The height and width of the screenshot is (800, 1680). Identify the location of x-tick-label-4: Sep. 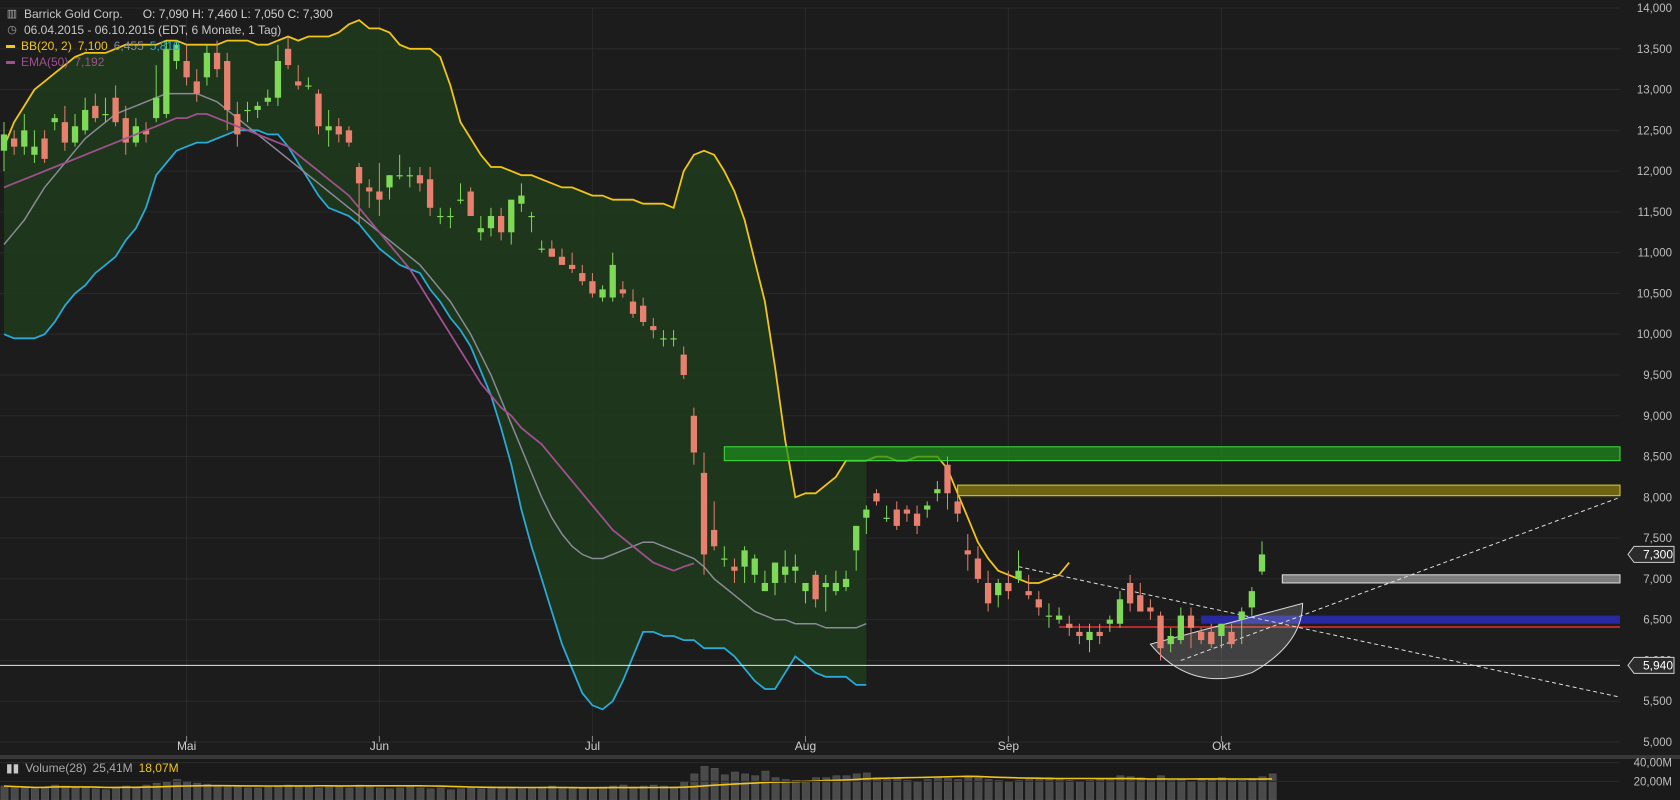
(1009, 746).